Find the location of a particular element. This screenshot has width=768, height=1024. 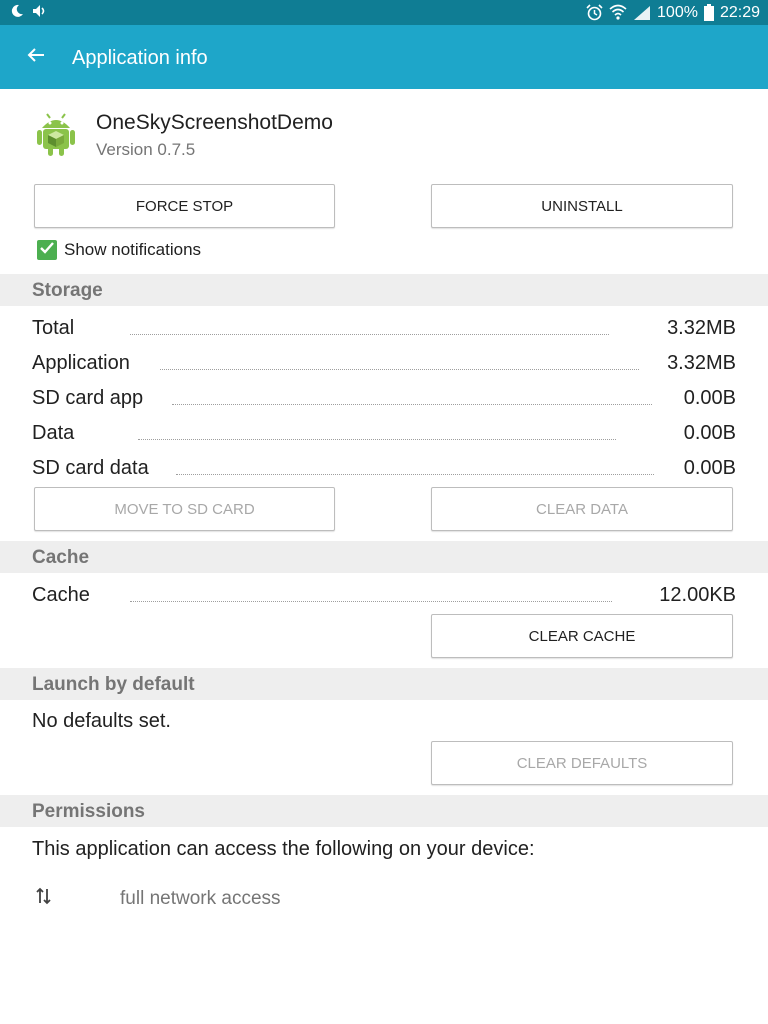

battery-percent: 100% is located at coordinates (677, 12).